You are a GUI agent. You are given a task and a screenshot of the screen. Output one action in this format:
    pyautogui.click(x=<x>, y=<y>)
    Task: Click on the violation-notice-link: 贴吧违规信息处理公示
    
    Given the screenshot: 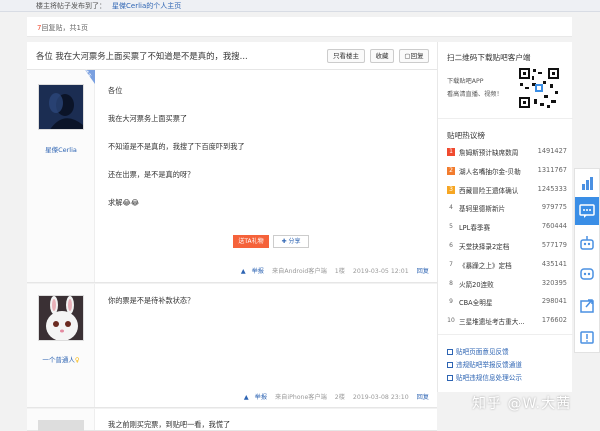 What is the action you would take?
    pyautogui.click(x=484, y=377)
    